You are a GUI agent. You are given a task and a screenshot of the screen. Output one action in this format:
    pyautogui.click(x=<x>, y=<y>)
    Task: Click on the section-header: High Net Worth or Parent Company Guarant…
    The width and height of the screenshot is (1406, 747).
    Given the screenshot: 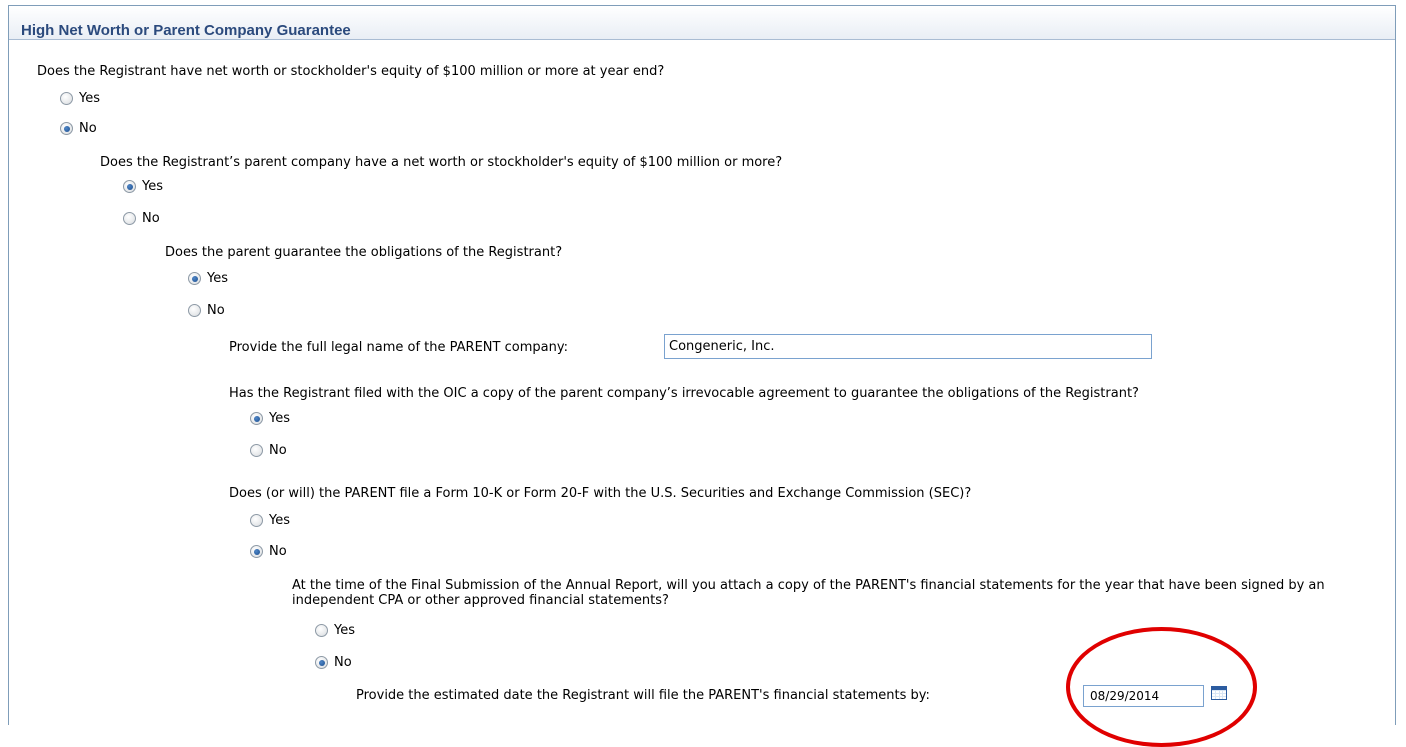 What is the action you would take?
    pyautogui.click(x=702, y=23)
    